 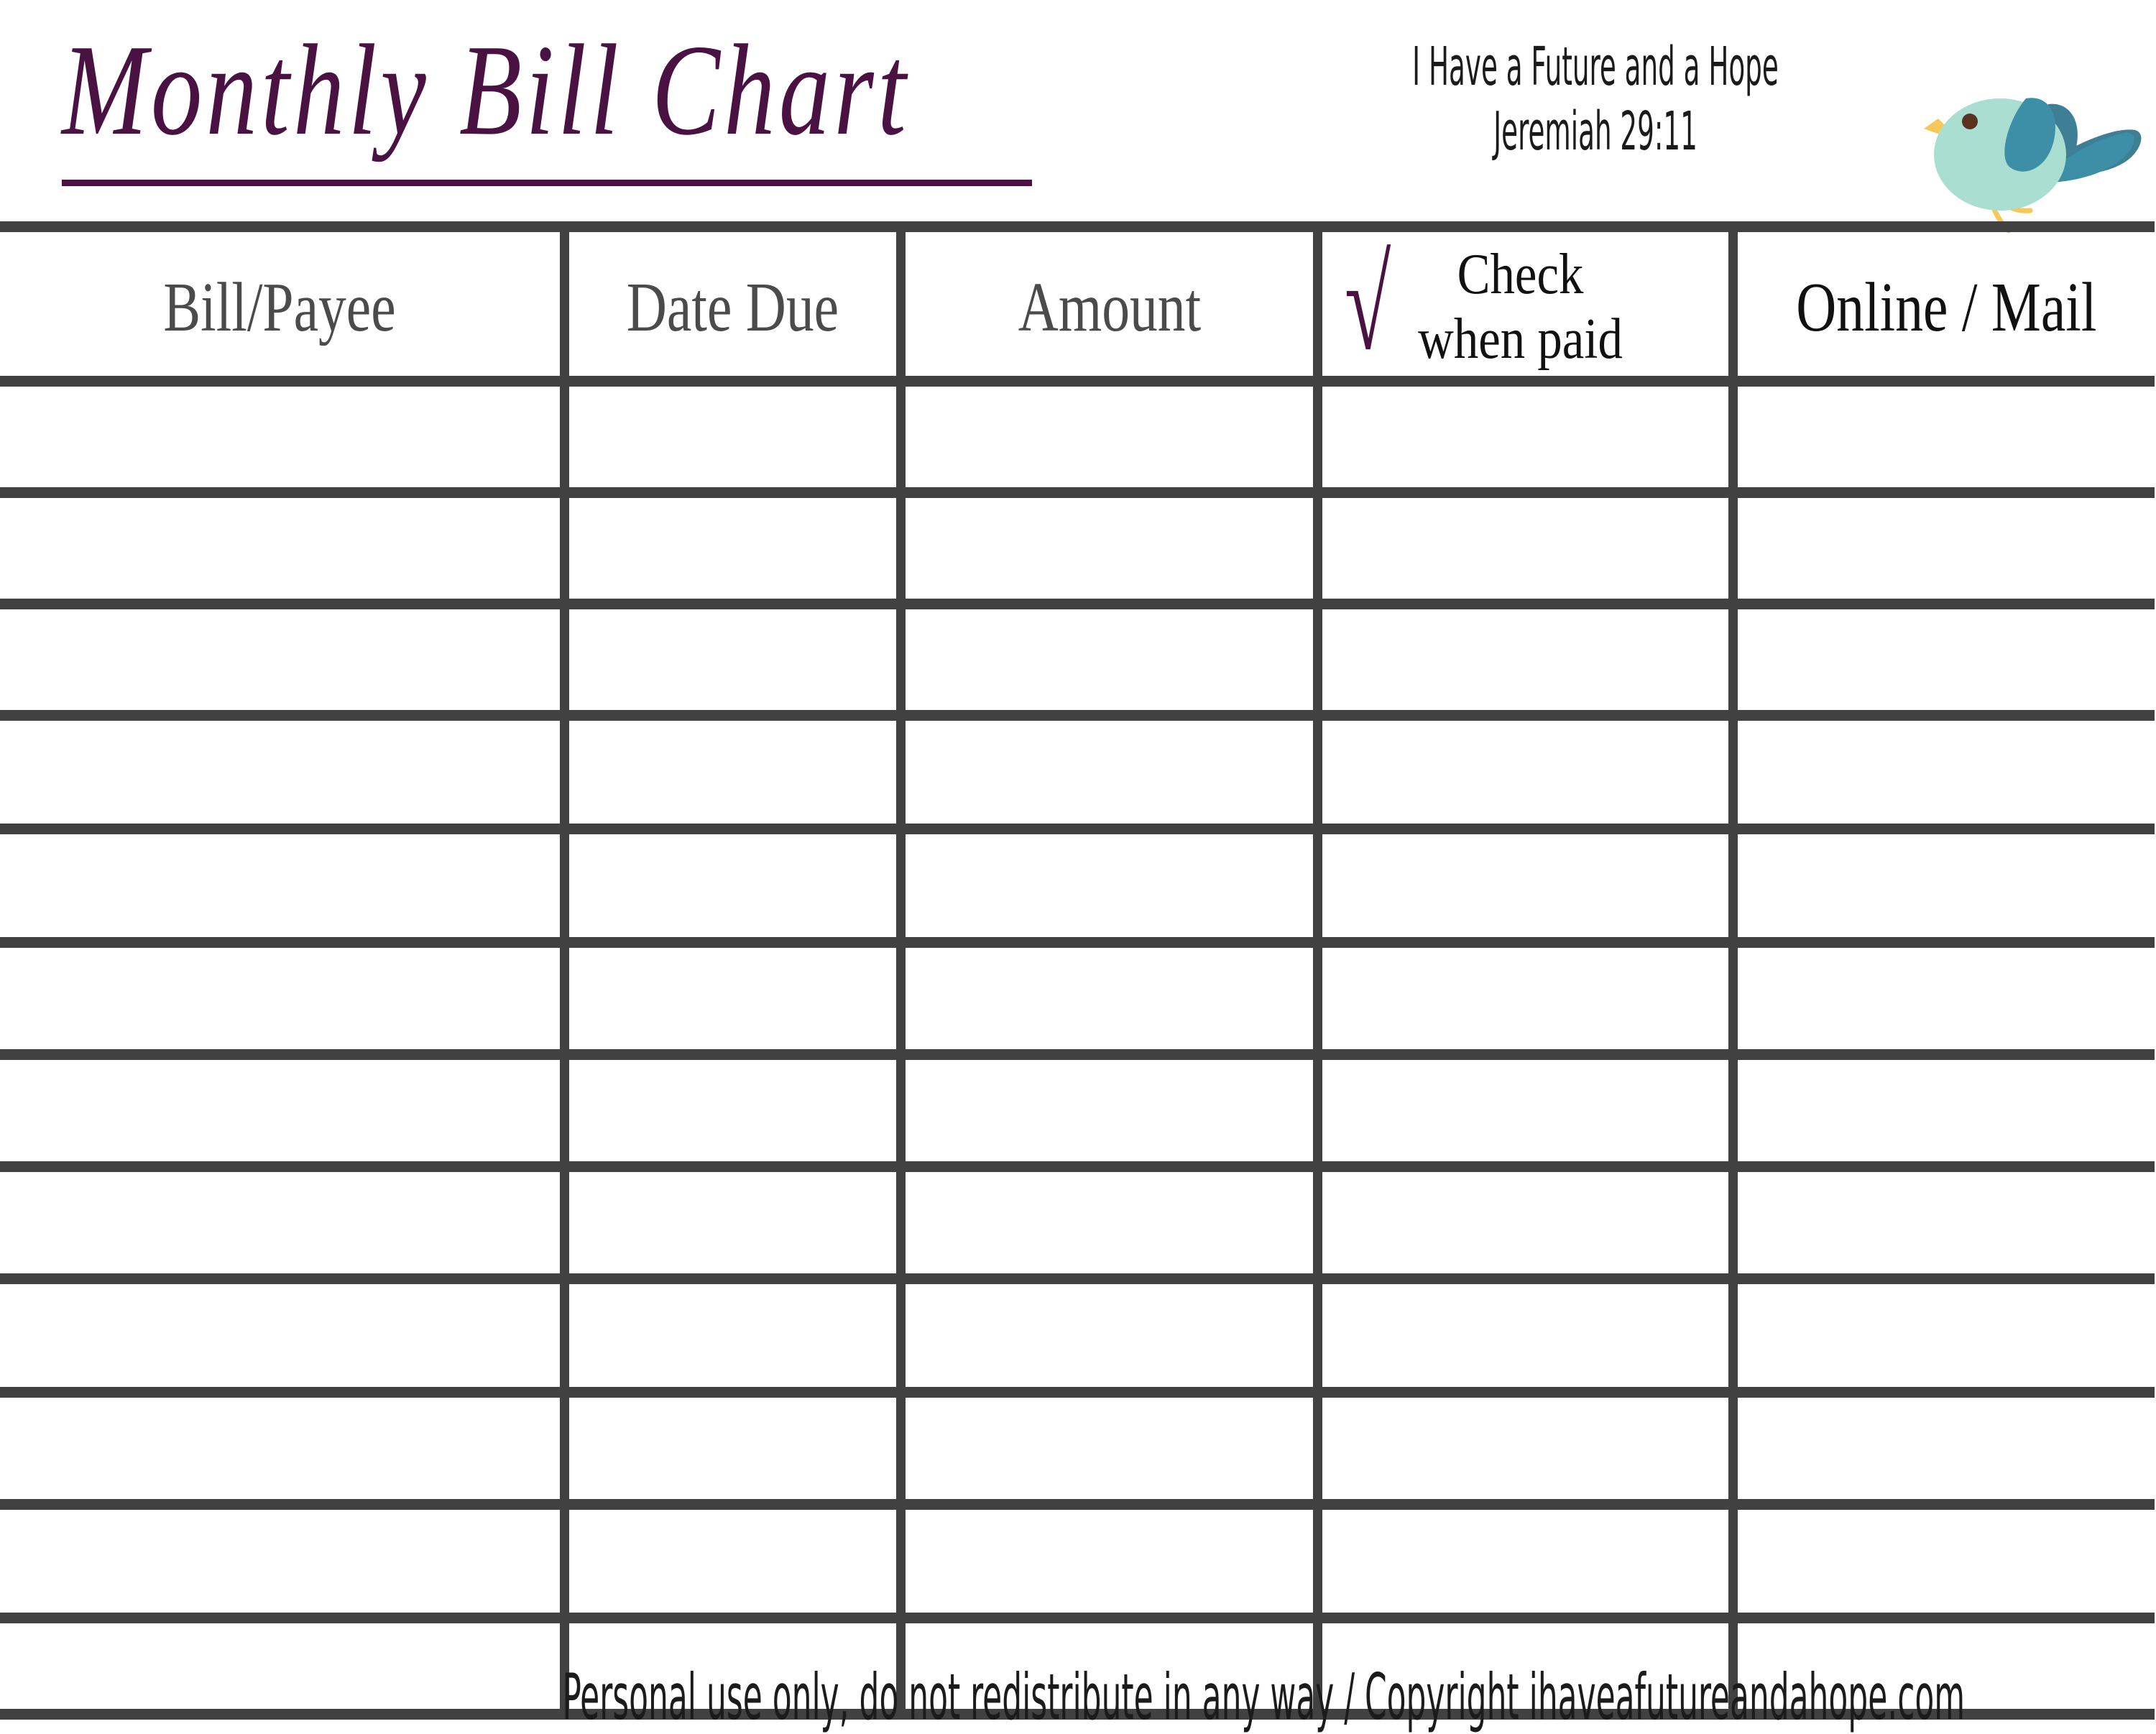 I want to click on column-header-check-when-paid: √ Check when paid, so click(x=1533, y=307).